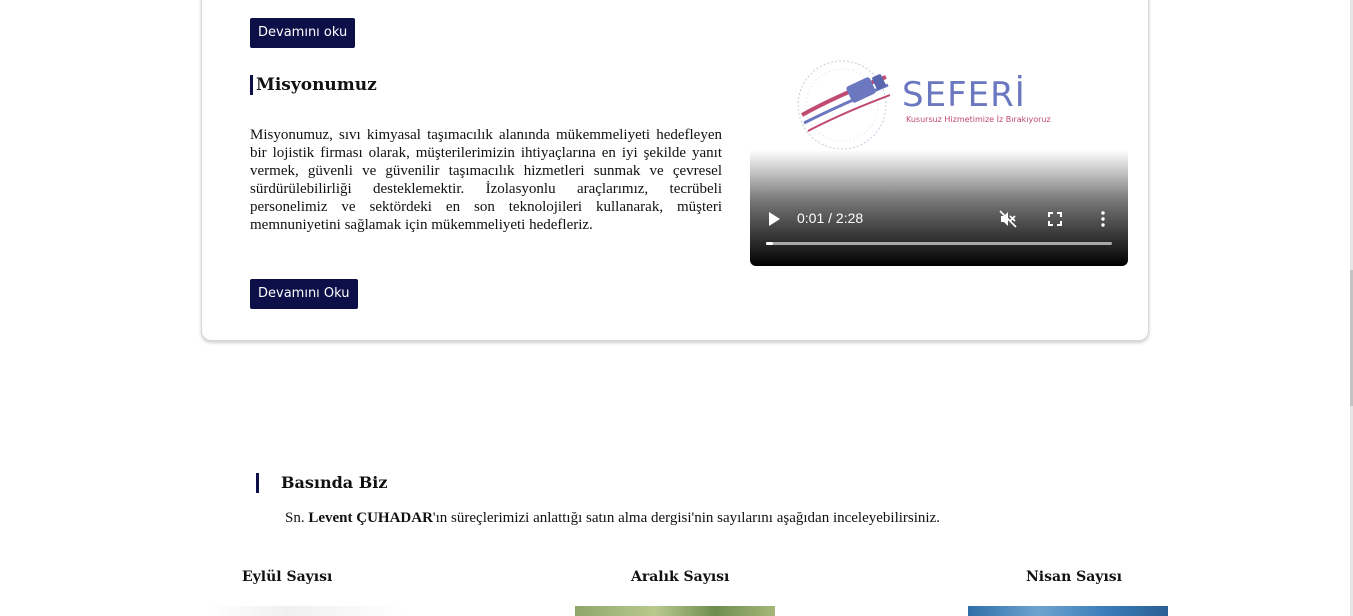  I want to click on press-description-prefix: Sn., so click(297, 518).